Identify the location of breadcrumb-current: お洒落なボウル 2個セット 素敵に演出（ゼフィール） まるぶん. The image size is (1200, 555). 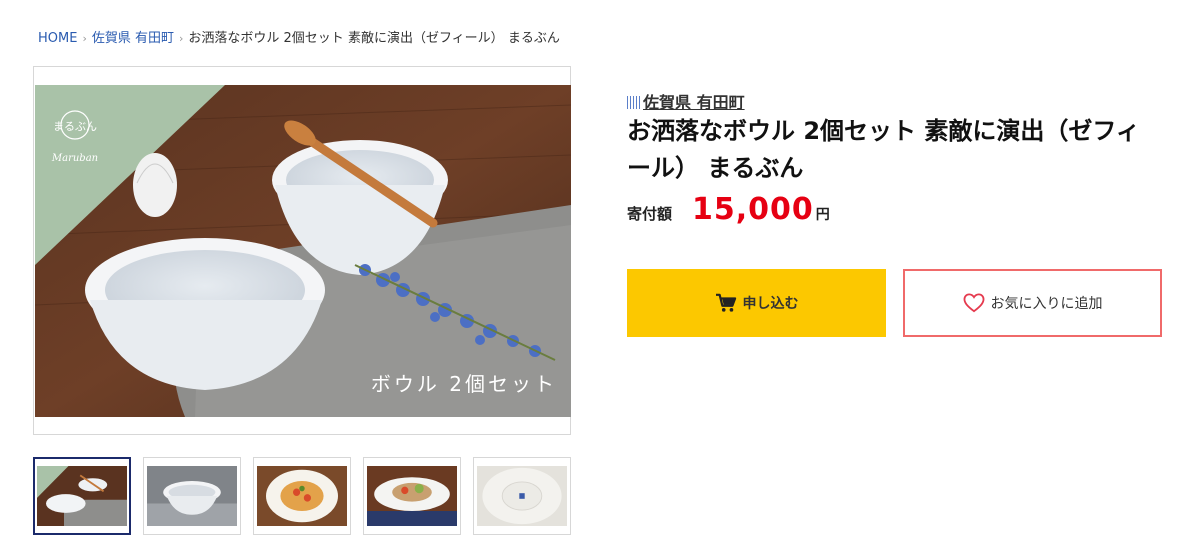
(374, 38).